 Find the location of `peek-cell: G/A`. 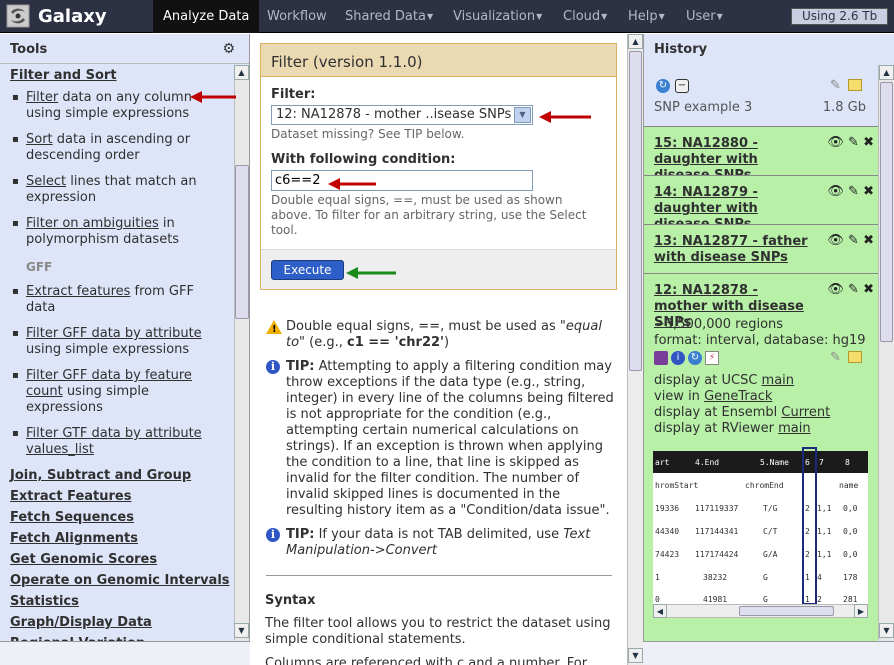

peek-cell: G/A is located at coordinates (770, 554).